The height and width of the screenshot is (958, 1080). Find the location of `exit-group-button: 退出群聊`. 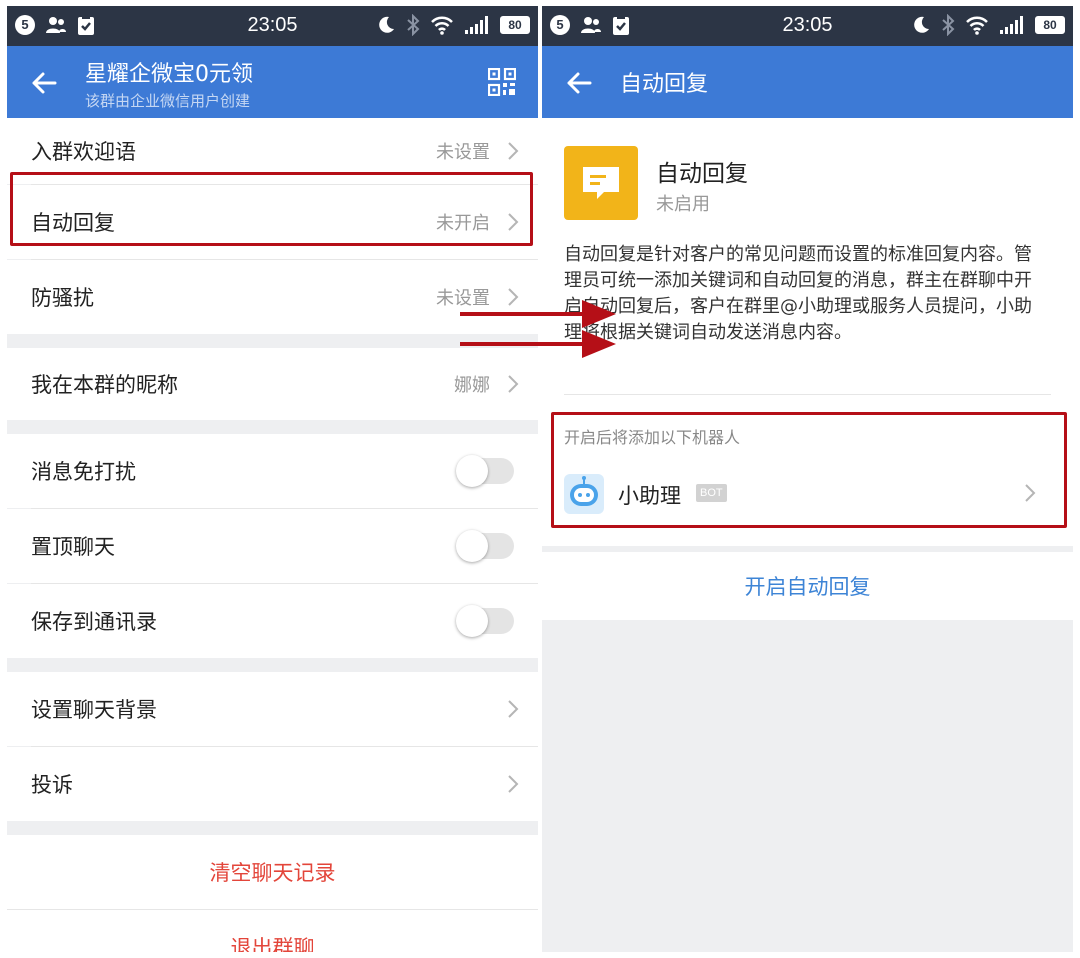

exit-group-button: 退出群聊 is located at coordinates (272, 931).